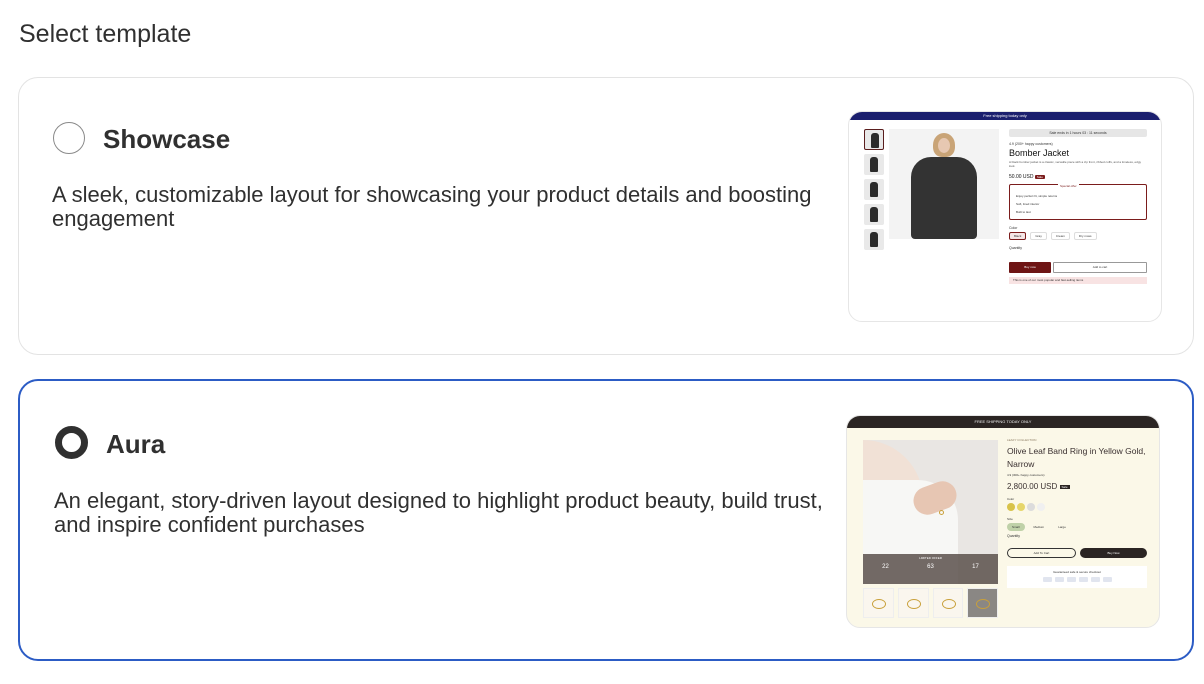  I want to click on preview-size-label: Size, so click(1010, 519).